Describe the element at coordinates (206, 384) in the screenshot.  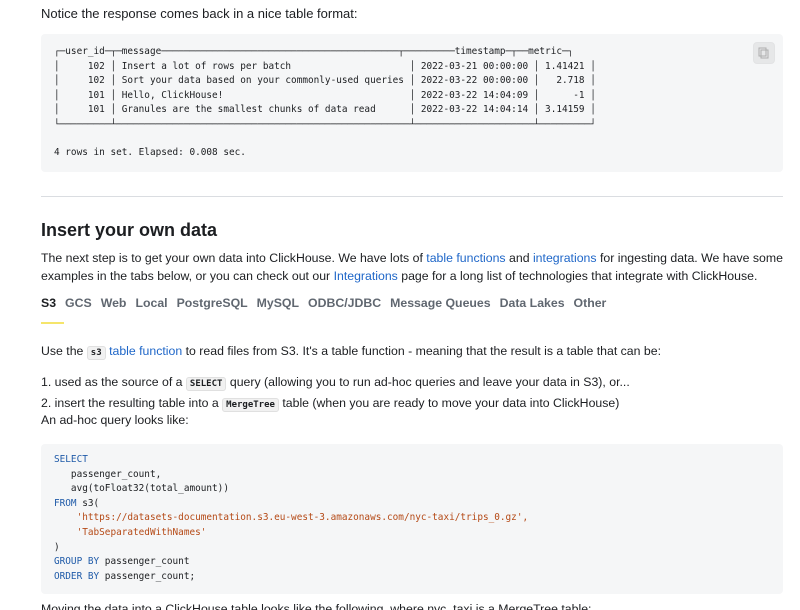
I see `inline-code-select: SELECT` at that location.